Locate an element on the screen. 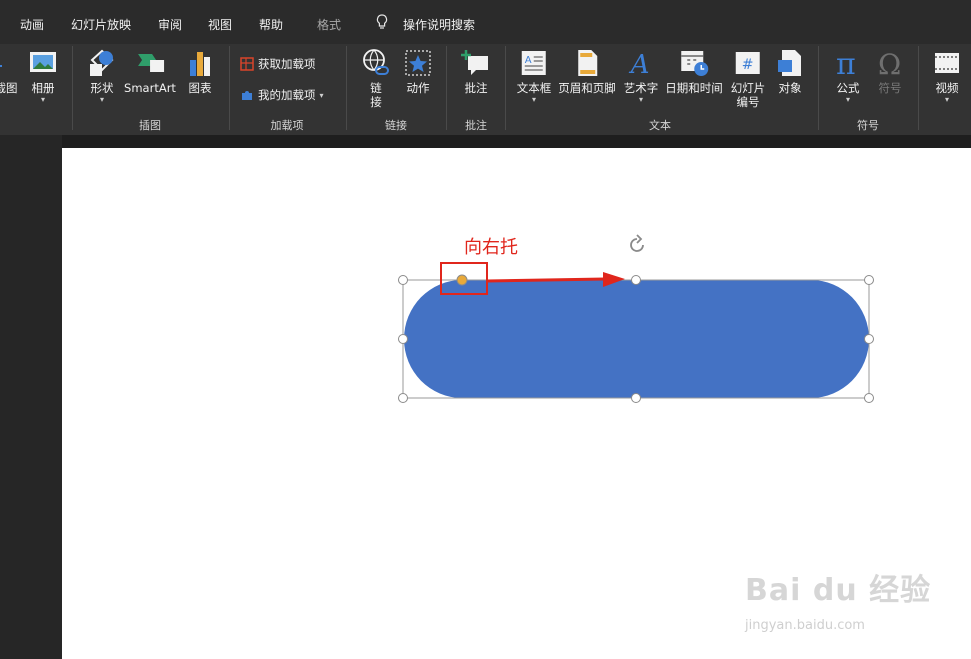  slide-overlay is located at coordinates (636, 318).